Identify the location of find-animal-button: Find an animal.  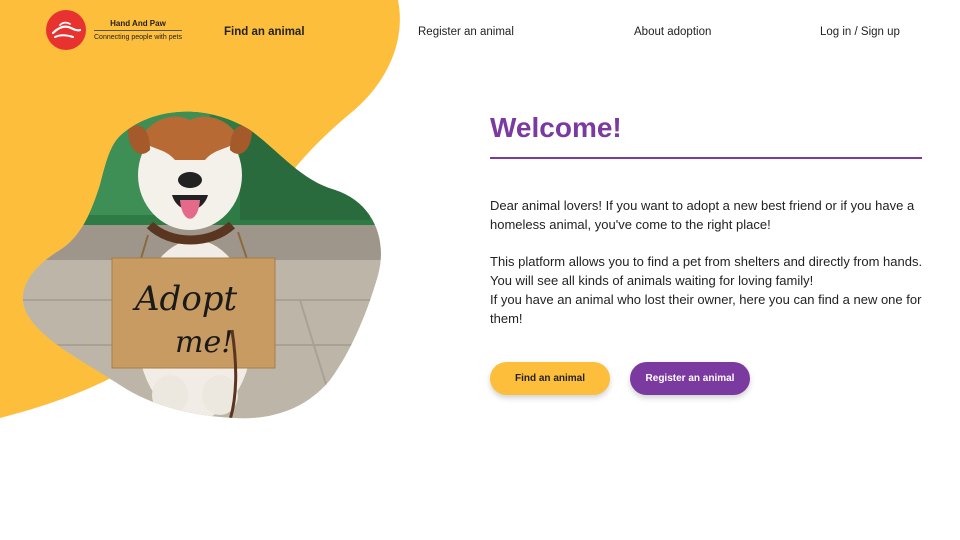
(550, 378).